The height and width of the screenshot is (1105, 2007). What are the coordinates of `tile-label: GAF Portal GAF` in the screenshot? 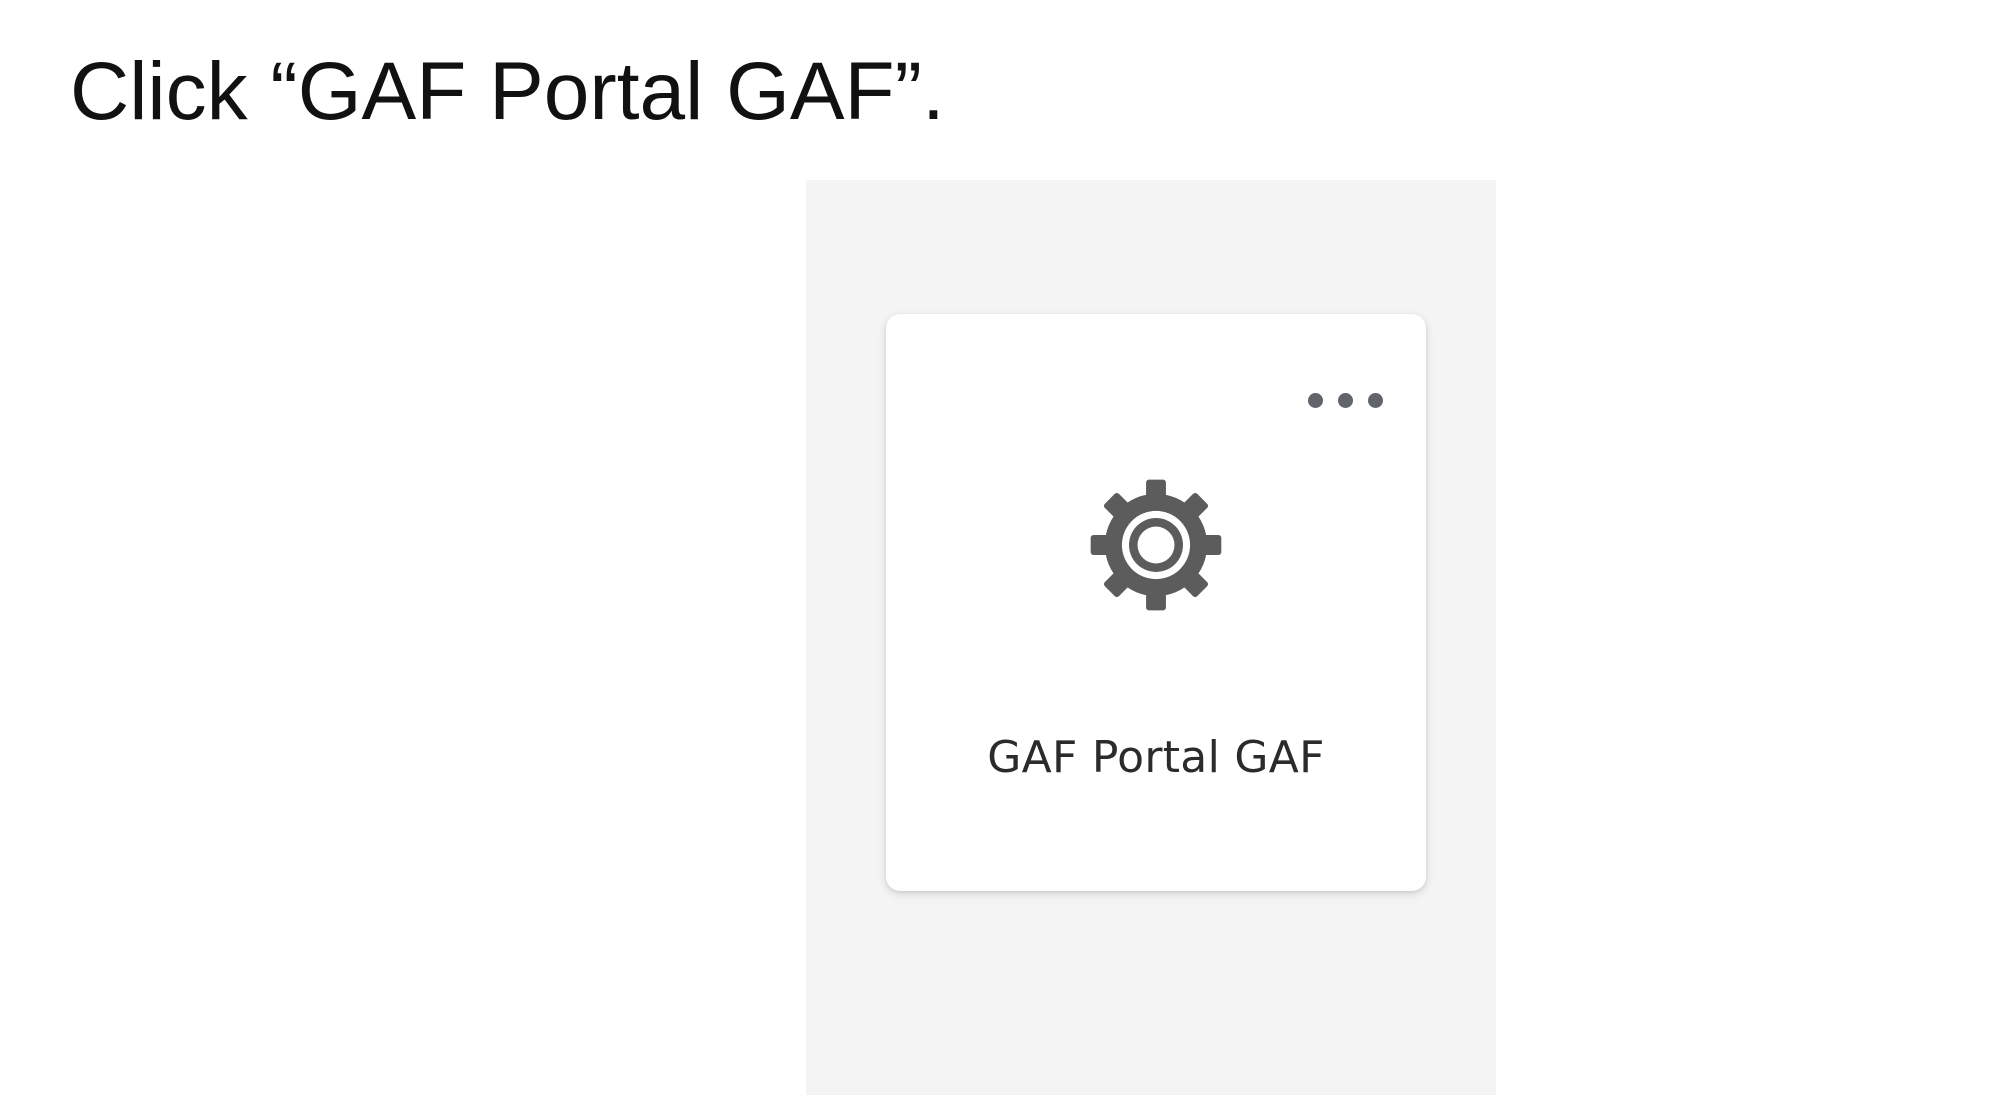 It's located at (1156, 757).